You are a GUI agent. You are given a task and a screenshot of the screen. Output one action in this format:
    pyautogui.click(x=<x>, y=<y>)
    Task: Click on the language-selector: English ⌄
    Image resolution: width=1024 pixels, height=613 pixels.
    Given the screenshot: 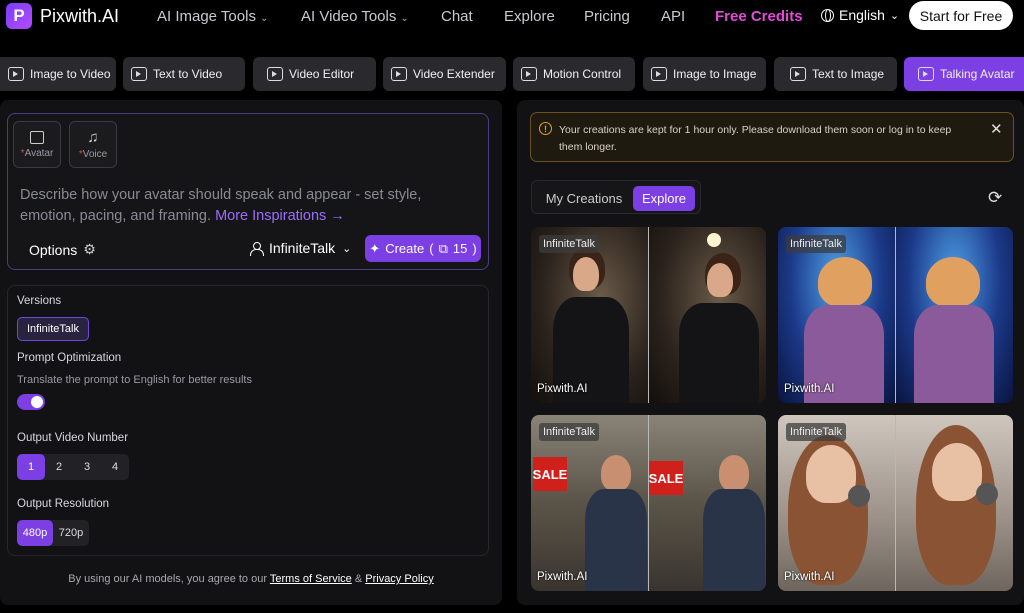 What is the action you would take?
    pyautogui.click(x=860, y=15)
    